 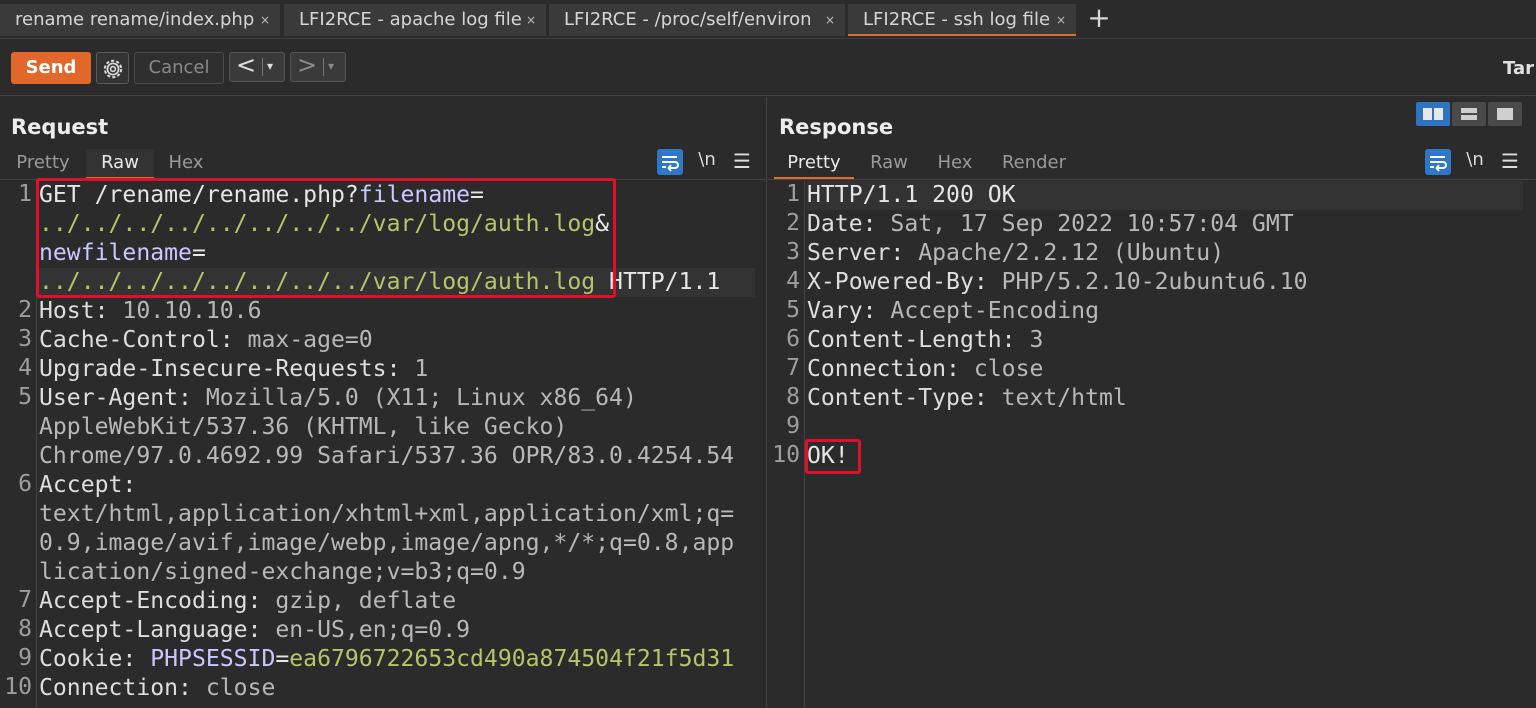 I want to click on header-value: en-US,en;q=0.9, so click(x=366, y=630).